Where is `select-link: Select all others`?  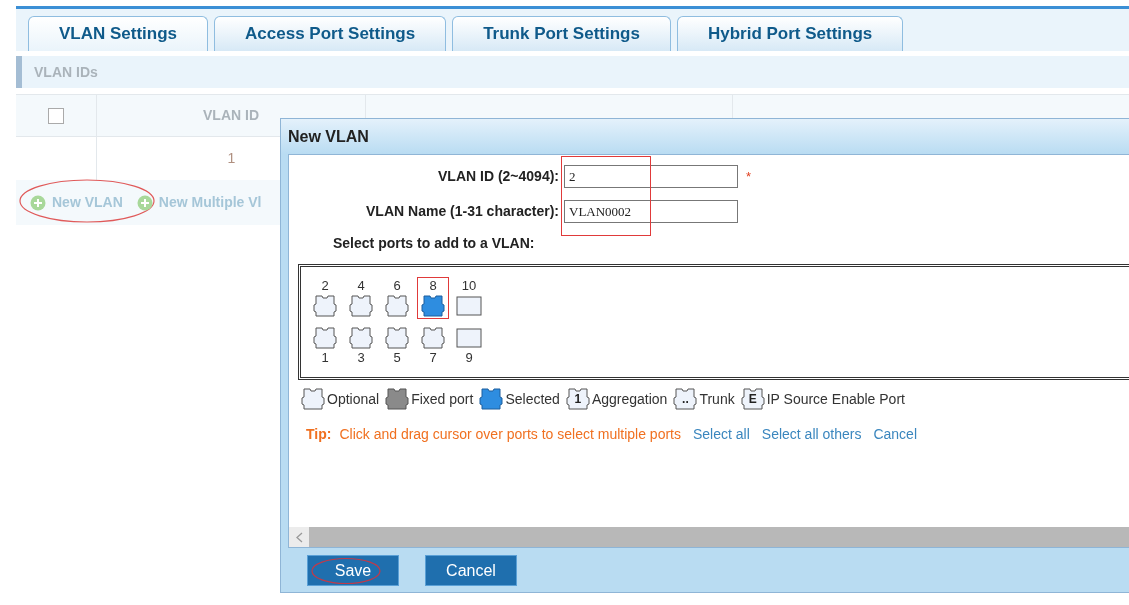
select-link: Select all others is located at coordinates (811, 434).